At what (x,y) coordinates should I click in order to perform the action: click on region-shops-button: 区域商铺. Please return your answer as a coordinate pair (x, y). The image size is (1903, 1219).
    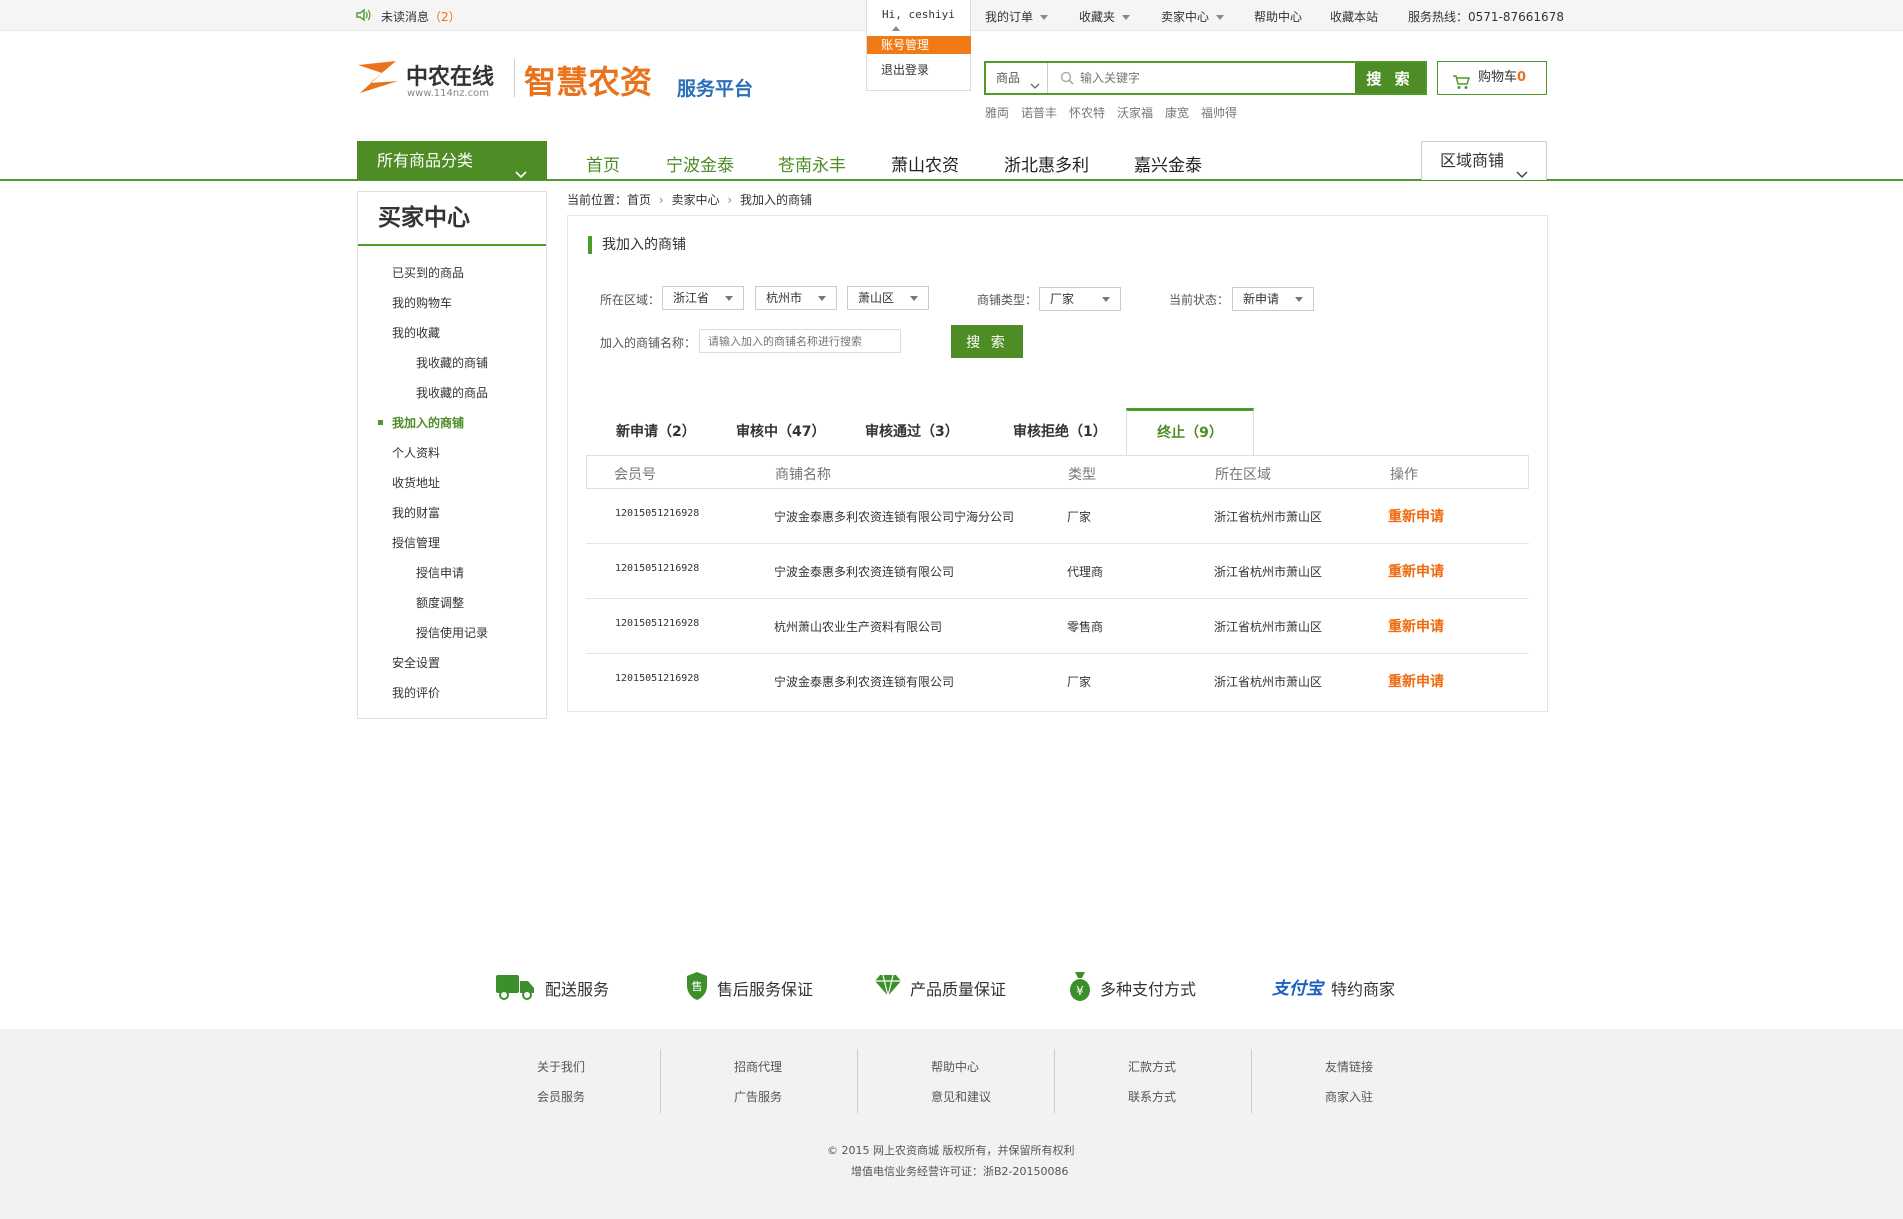
    Looking at the image, I should click on (1484, 160).